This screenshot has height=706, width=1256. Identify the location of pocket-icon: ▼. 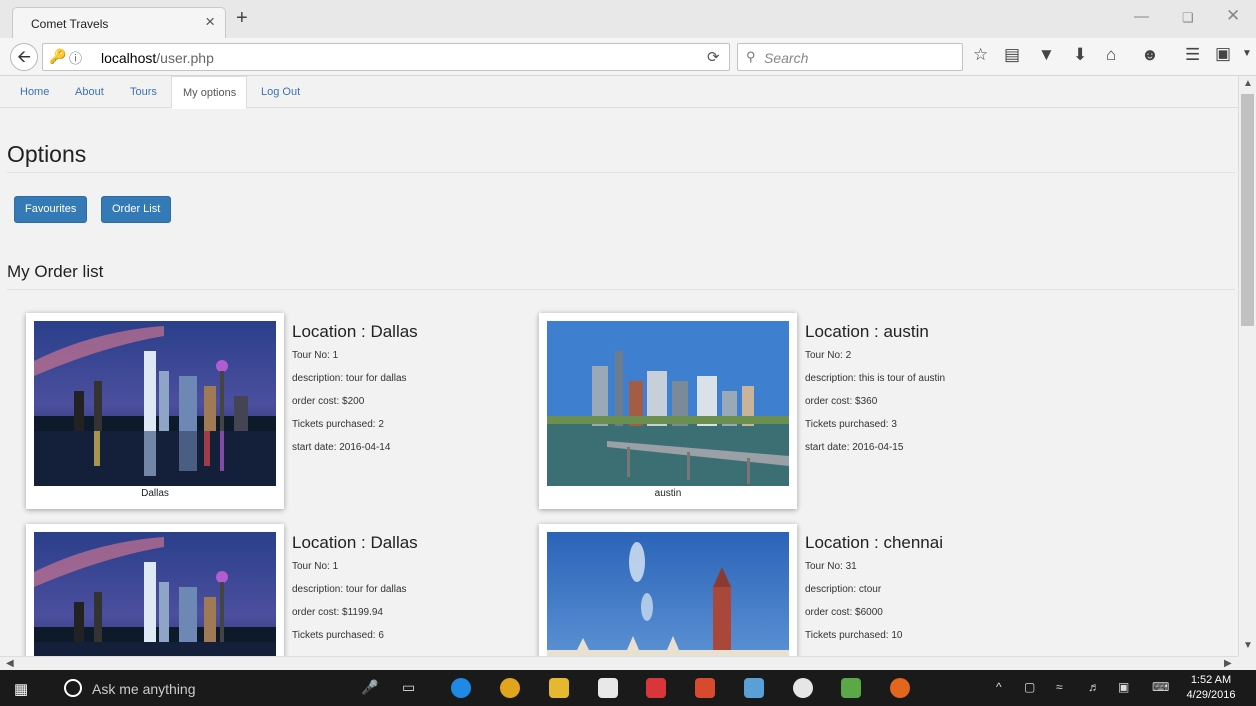
(1046, 55).